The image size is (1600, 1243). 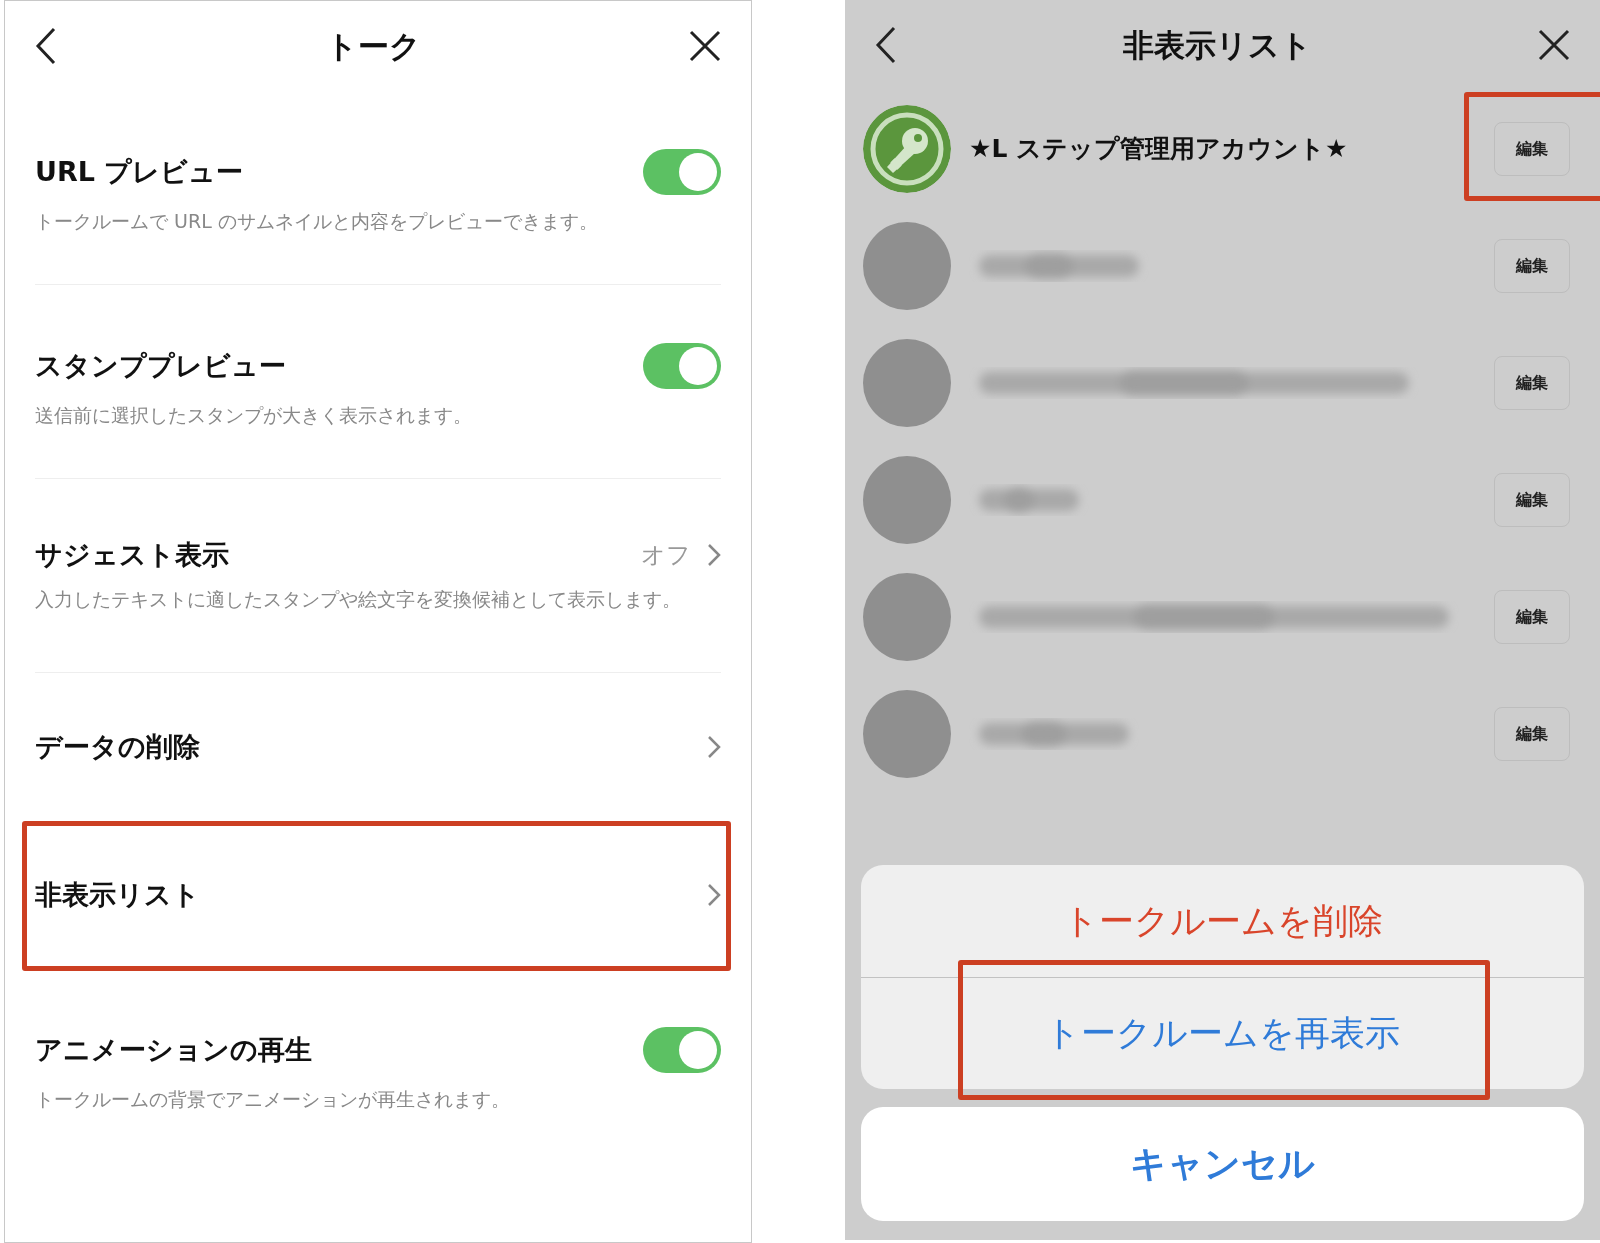 I want to click on sheet-option: トークルームを再表示, so click(x=1222, y=1033).